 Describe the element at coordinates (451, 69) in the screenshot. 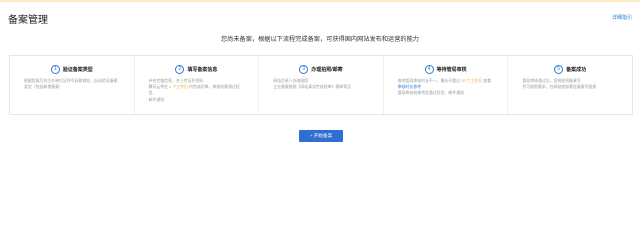

I see `step-title: 等待管局审核` at that location.